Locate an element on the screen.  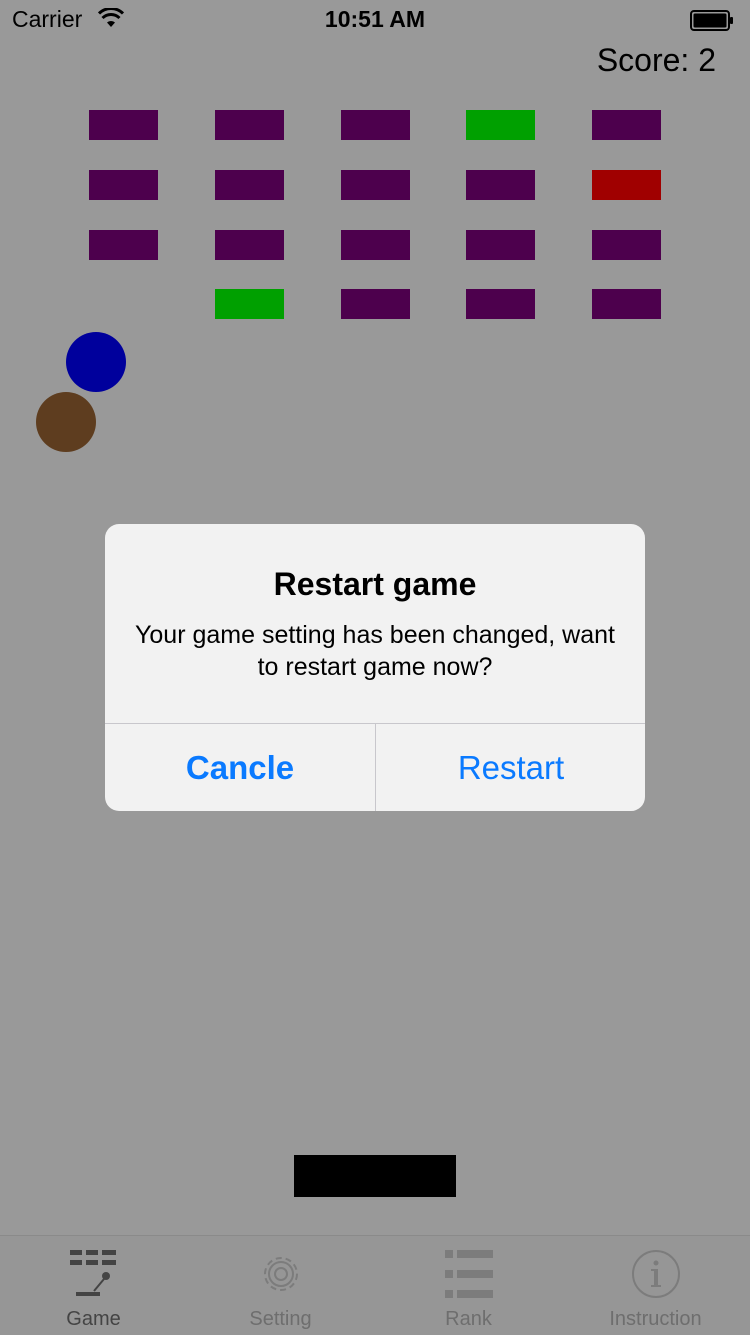
restart-button: Restart is located at coordinates (510, 767).